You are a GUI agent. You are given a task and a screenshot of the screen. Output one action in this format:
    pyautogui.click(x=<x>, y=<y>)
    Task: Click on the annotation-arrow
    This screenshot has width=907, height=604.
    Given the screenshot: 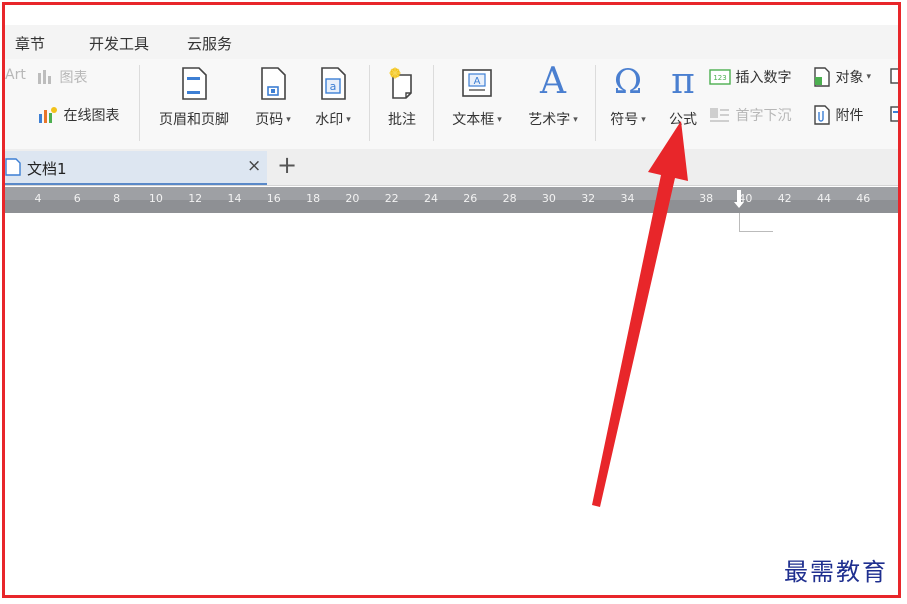 What is the action you would take?
    pyautogui.click(x=640, y=314)
    